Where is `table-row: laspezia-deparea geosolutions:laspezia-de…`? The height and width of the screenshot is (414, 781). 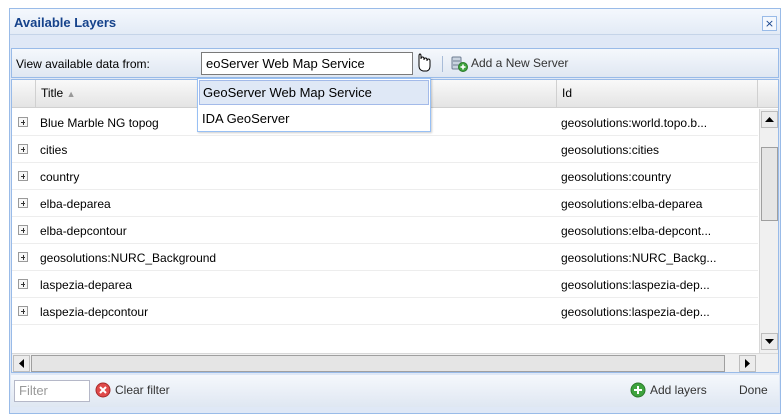
table-row: laspezia-deparea geosolutions:laspezia-de… is located at coordinates (385, 284).